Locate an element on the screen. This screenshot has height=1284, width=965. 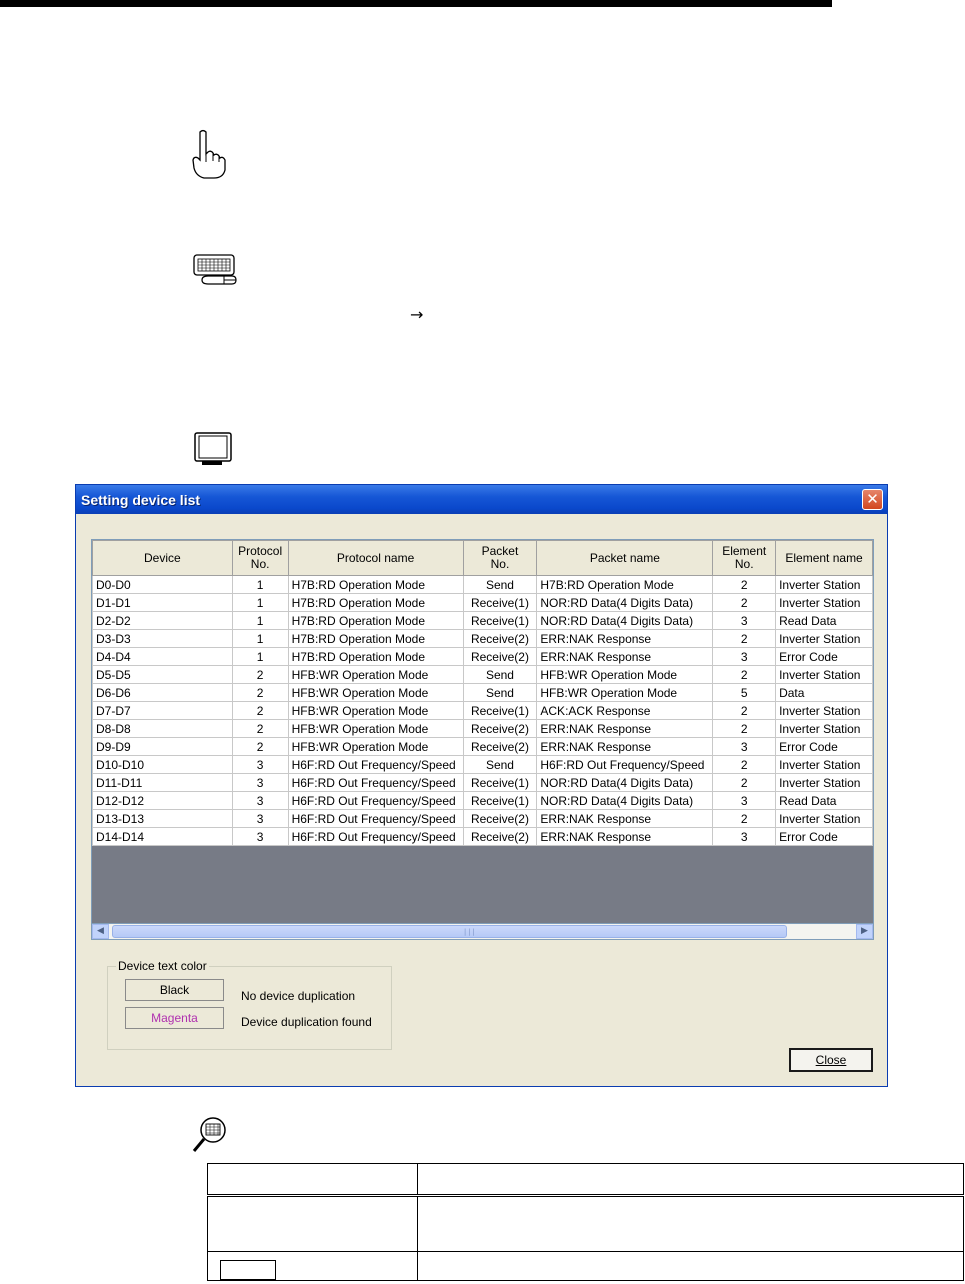
black-swatch: Black is located at coordinates (174, 990).